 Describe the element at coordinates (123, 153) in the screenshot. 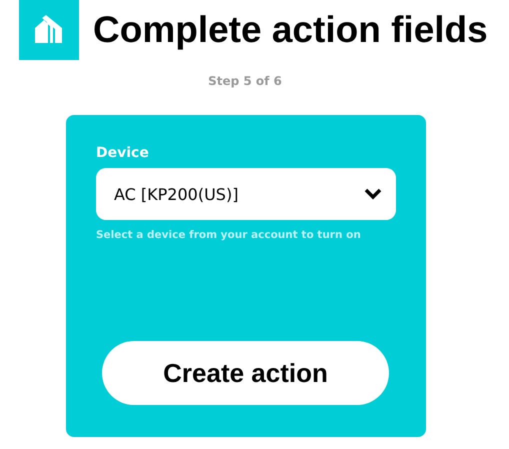

I see `field-label: Device` at that location.